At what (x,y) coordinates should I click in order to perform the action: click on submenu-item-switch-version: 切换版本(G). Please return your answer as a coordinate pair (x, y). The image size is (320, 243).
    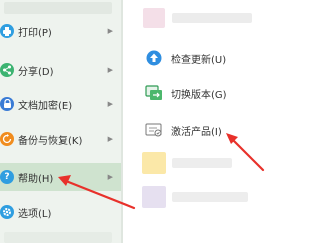
    Looking at the image, I should click on (186, 93).